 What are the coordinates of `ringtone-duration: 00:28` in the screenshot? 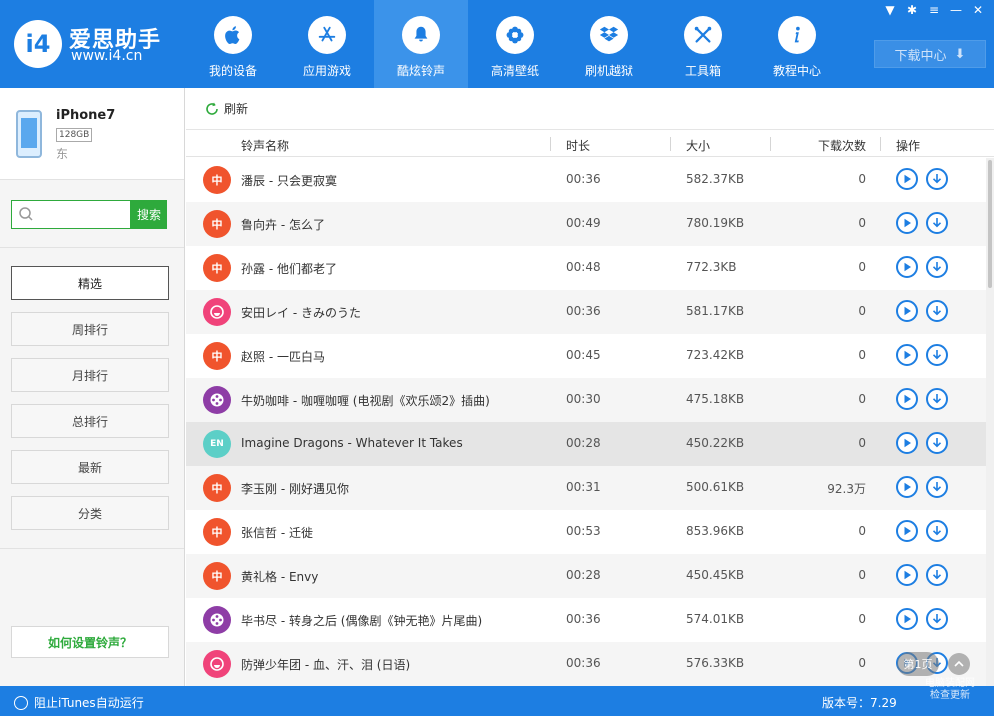 It's located at (583, 575).